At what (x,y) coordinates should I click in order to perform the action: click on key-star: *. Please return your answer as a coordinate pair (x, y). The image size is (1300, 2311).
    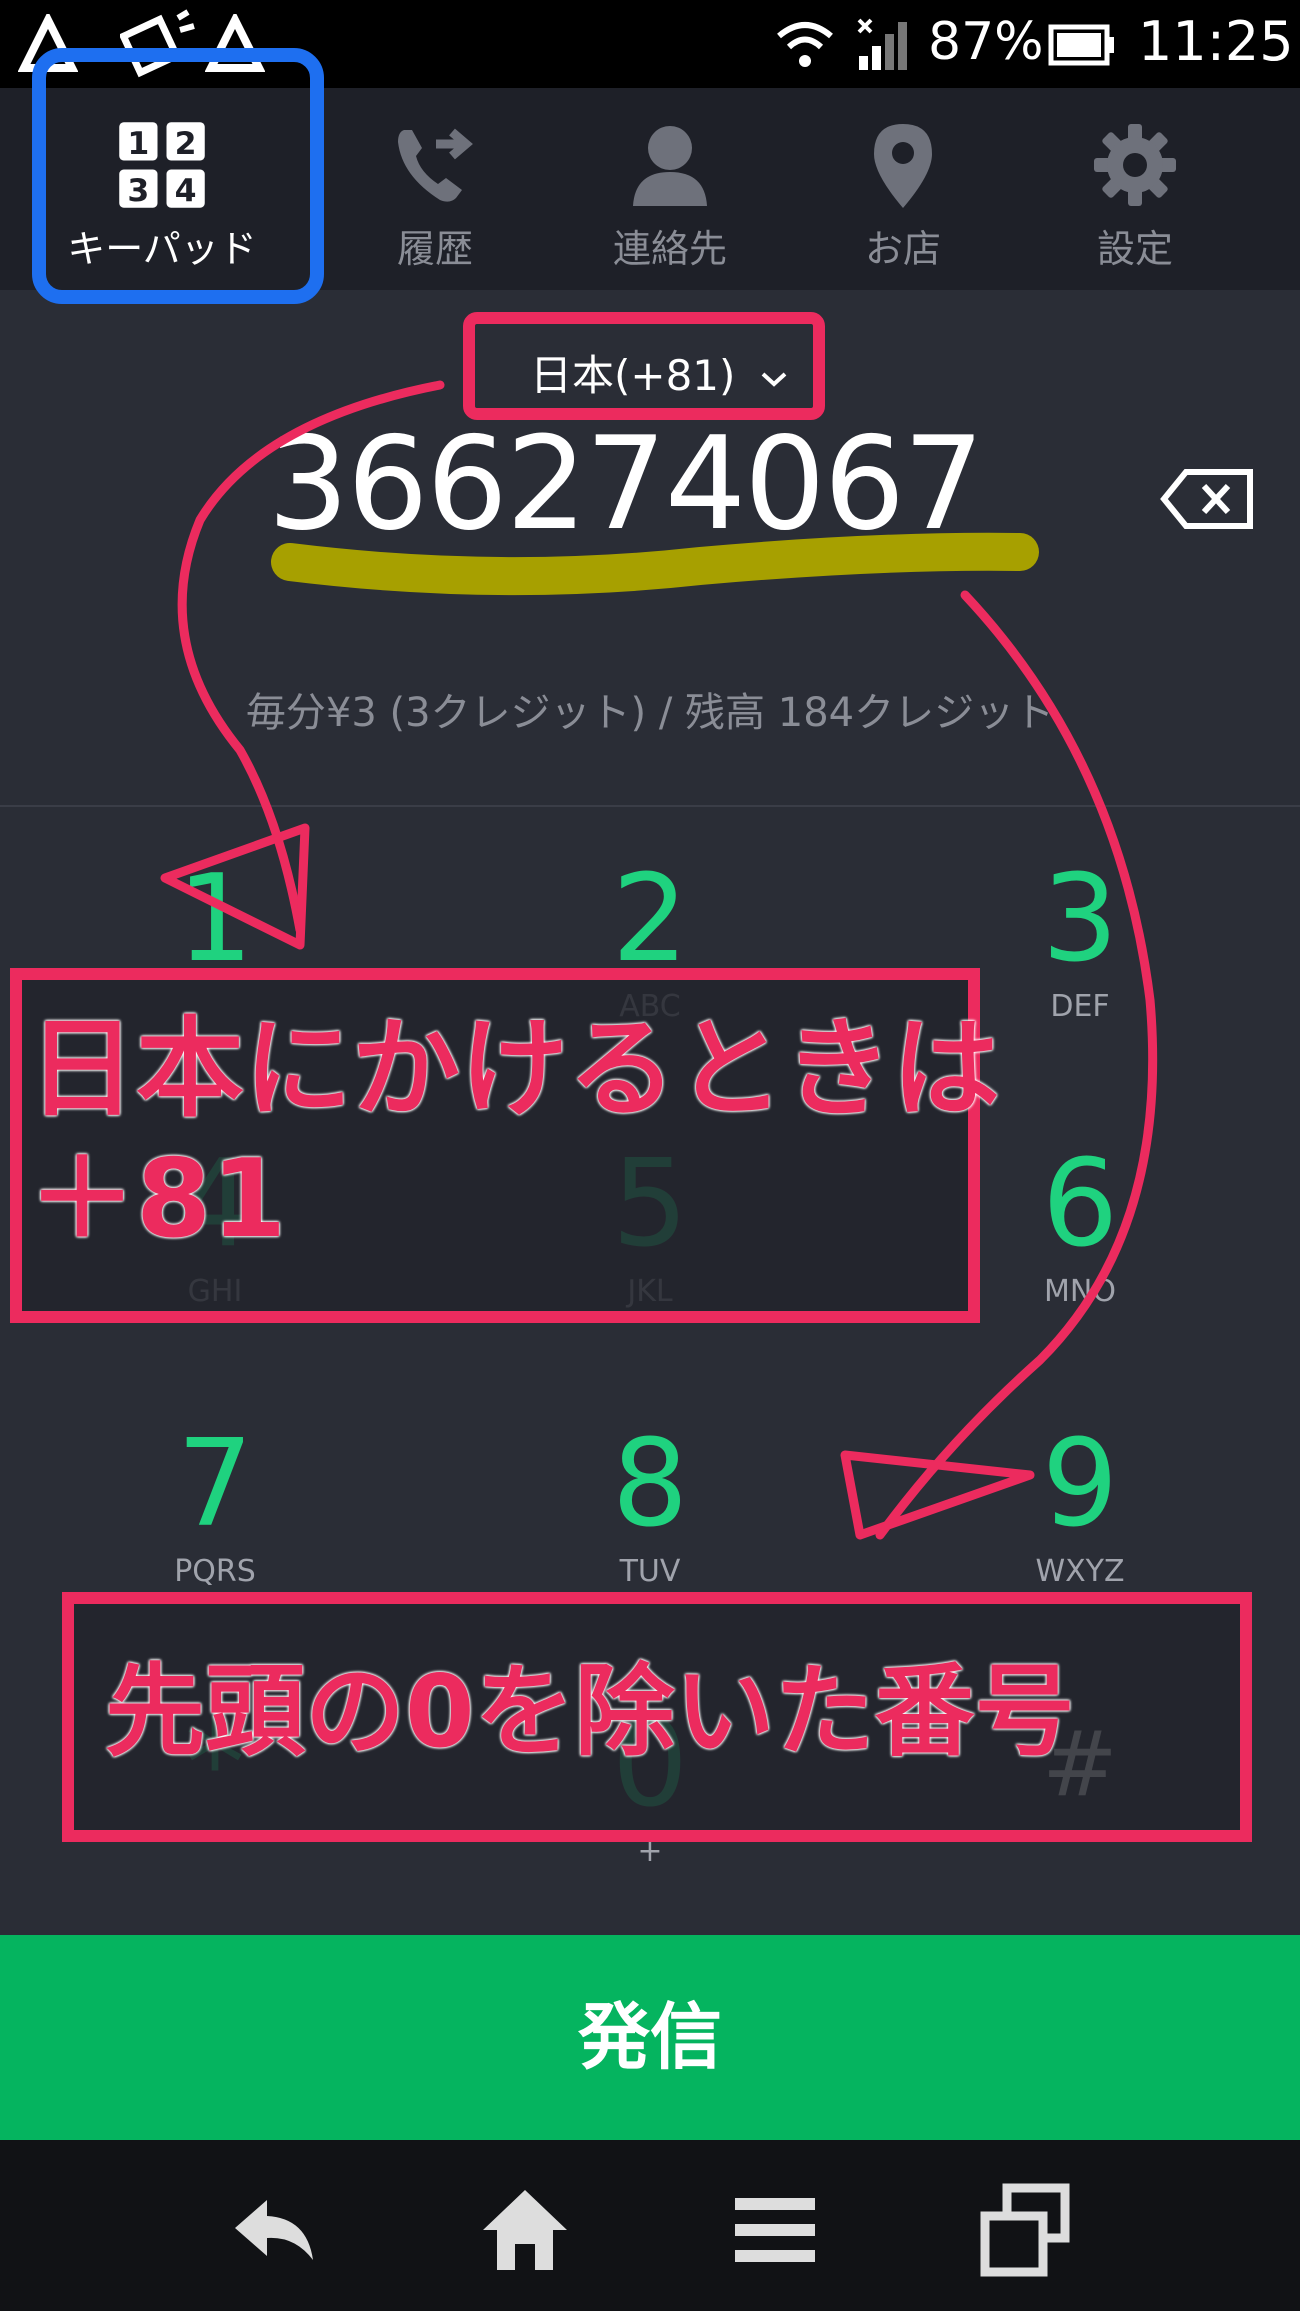
    Looking at the image, I should click on (215, 1810).